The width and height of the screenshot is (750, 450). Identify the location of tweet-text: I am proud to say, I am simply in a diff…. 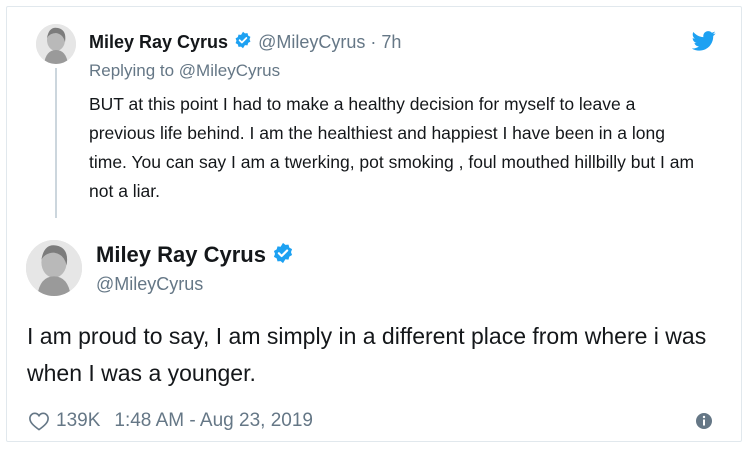
(367, 354).